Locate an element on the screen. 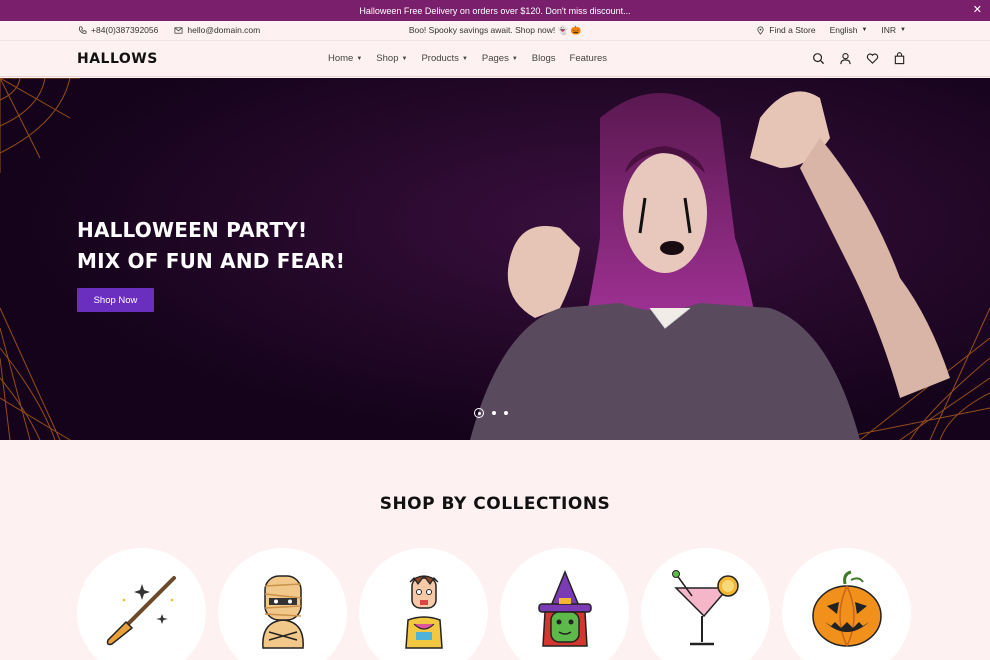 The image size is (990, 660). find-store-label: Find a Store is located at coordinates (792, 30).